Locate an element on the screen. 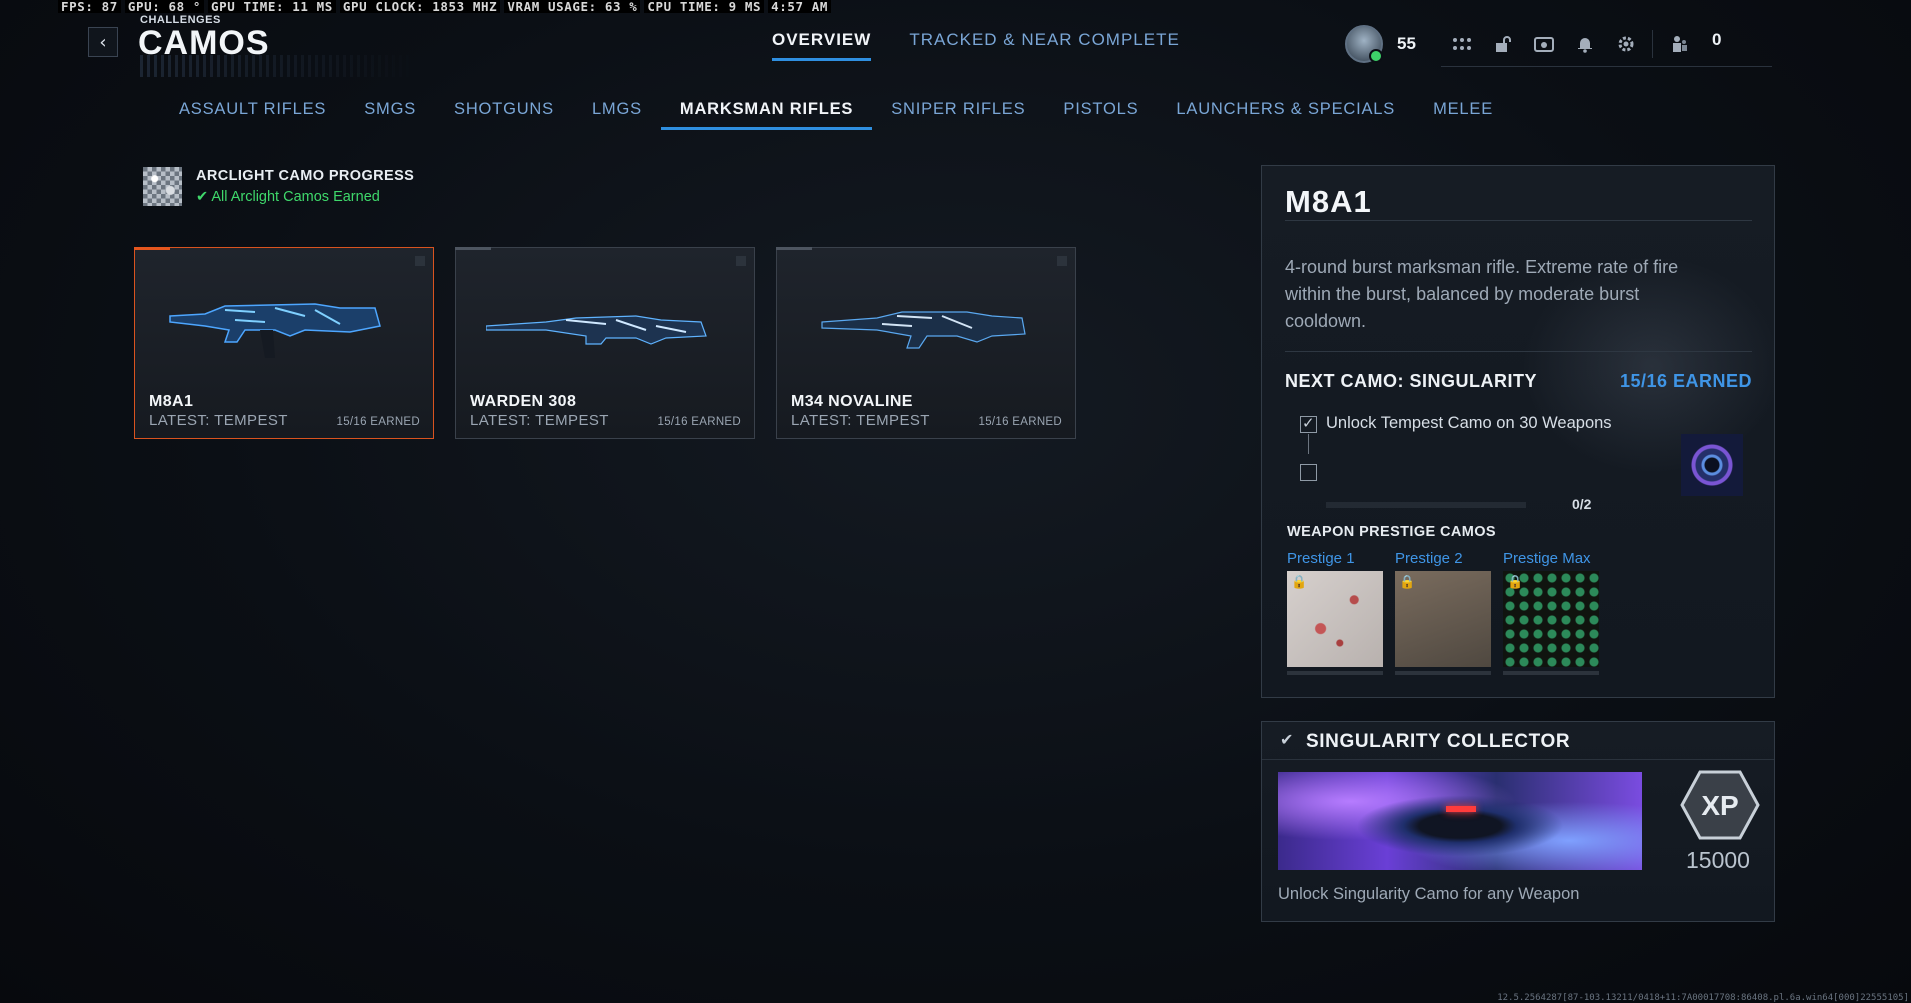  detail-weapon-title: M8A1 is located at coordinates (1328, 201).